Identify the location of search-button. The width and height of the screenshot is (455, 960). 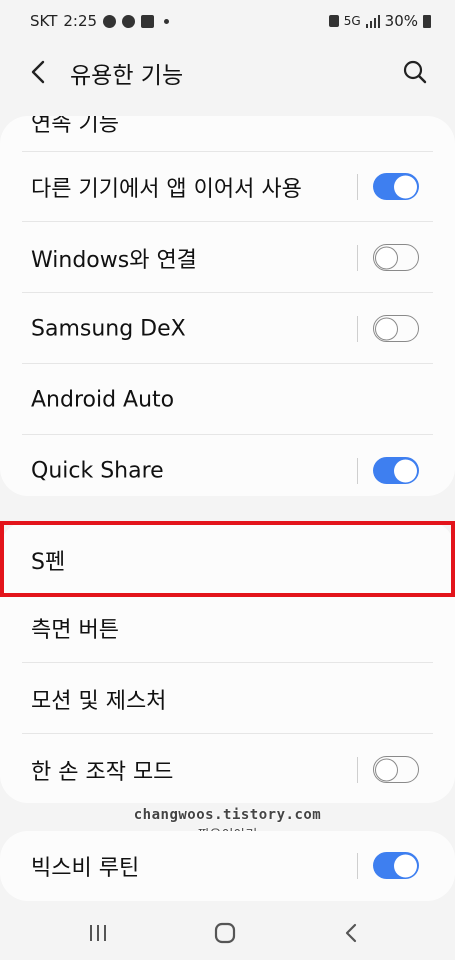
(415, 72).